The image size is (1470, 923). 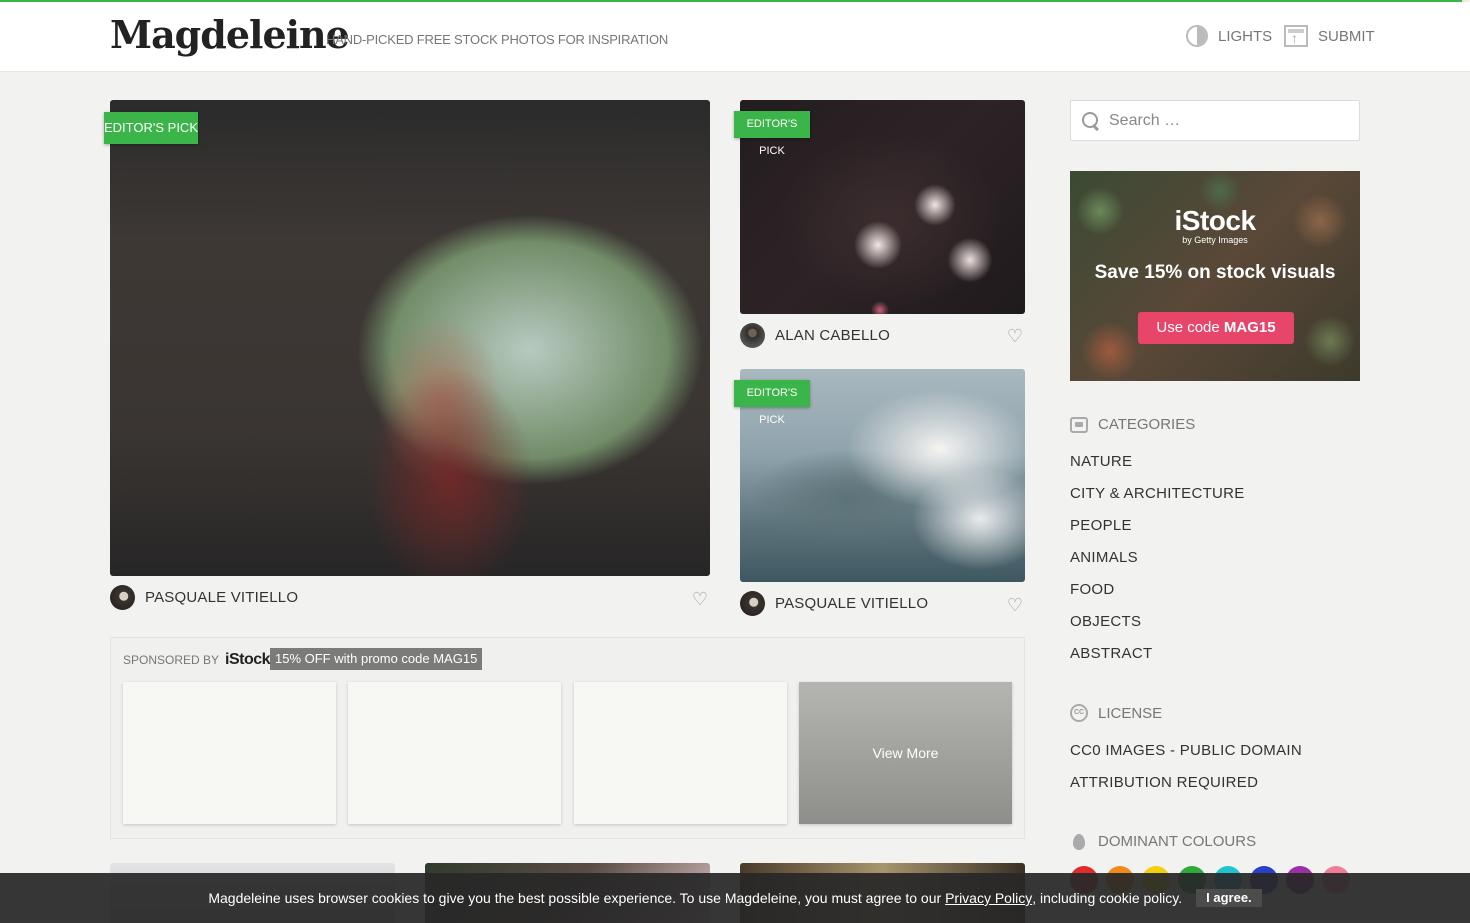 What do you see at coordinates (1249, 327) in the screenshot?
I see `ad-cta-code: MAG15` at bounding box center [1249, 327].